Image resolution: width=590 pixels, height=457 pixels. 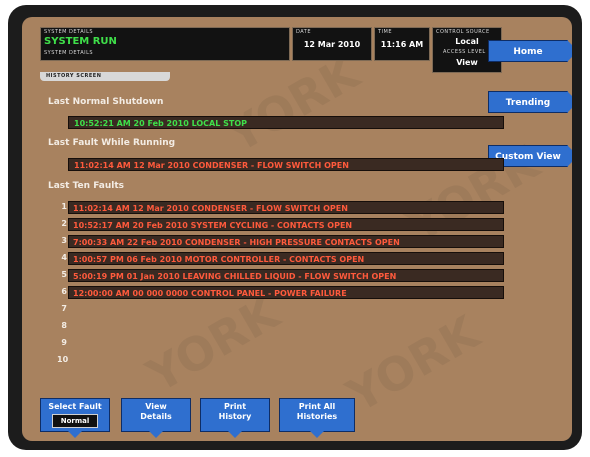 I want to click on system-status-text: SYSTEM RUN, so click(x=80, y=41).